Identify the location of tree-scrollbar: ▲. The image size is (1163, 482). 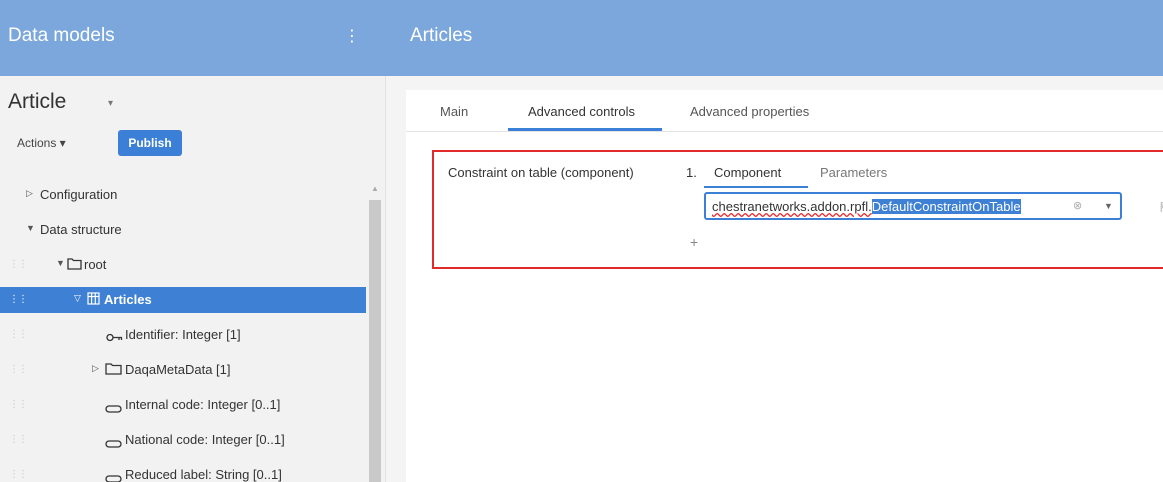
(375, 333).